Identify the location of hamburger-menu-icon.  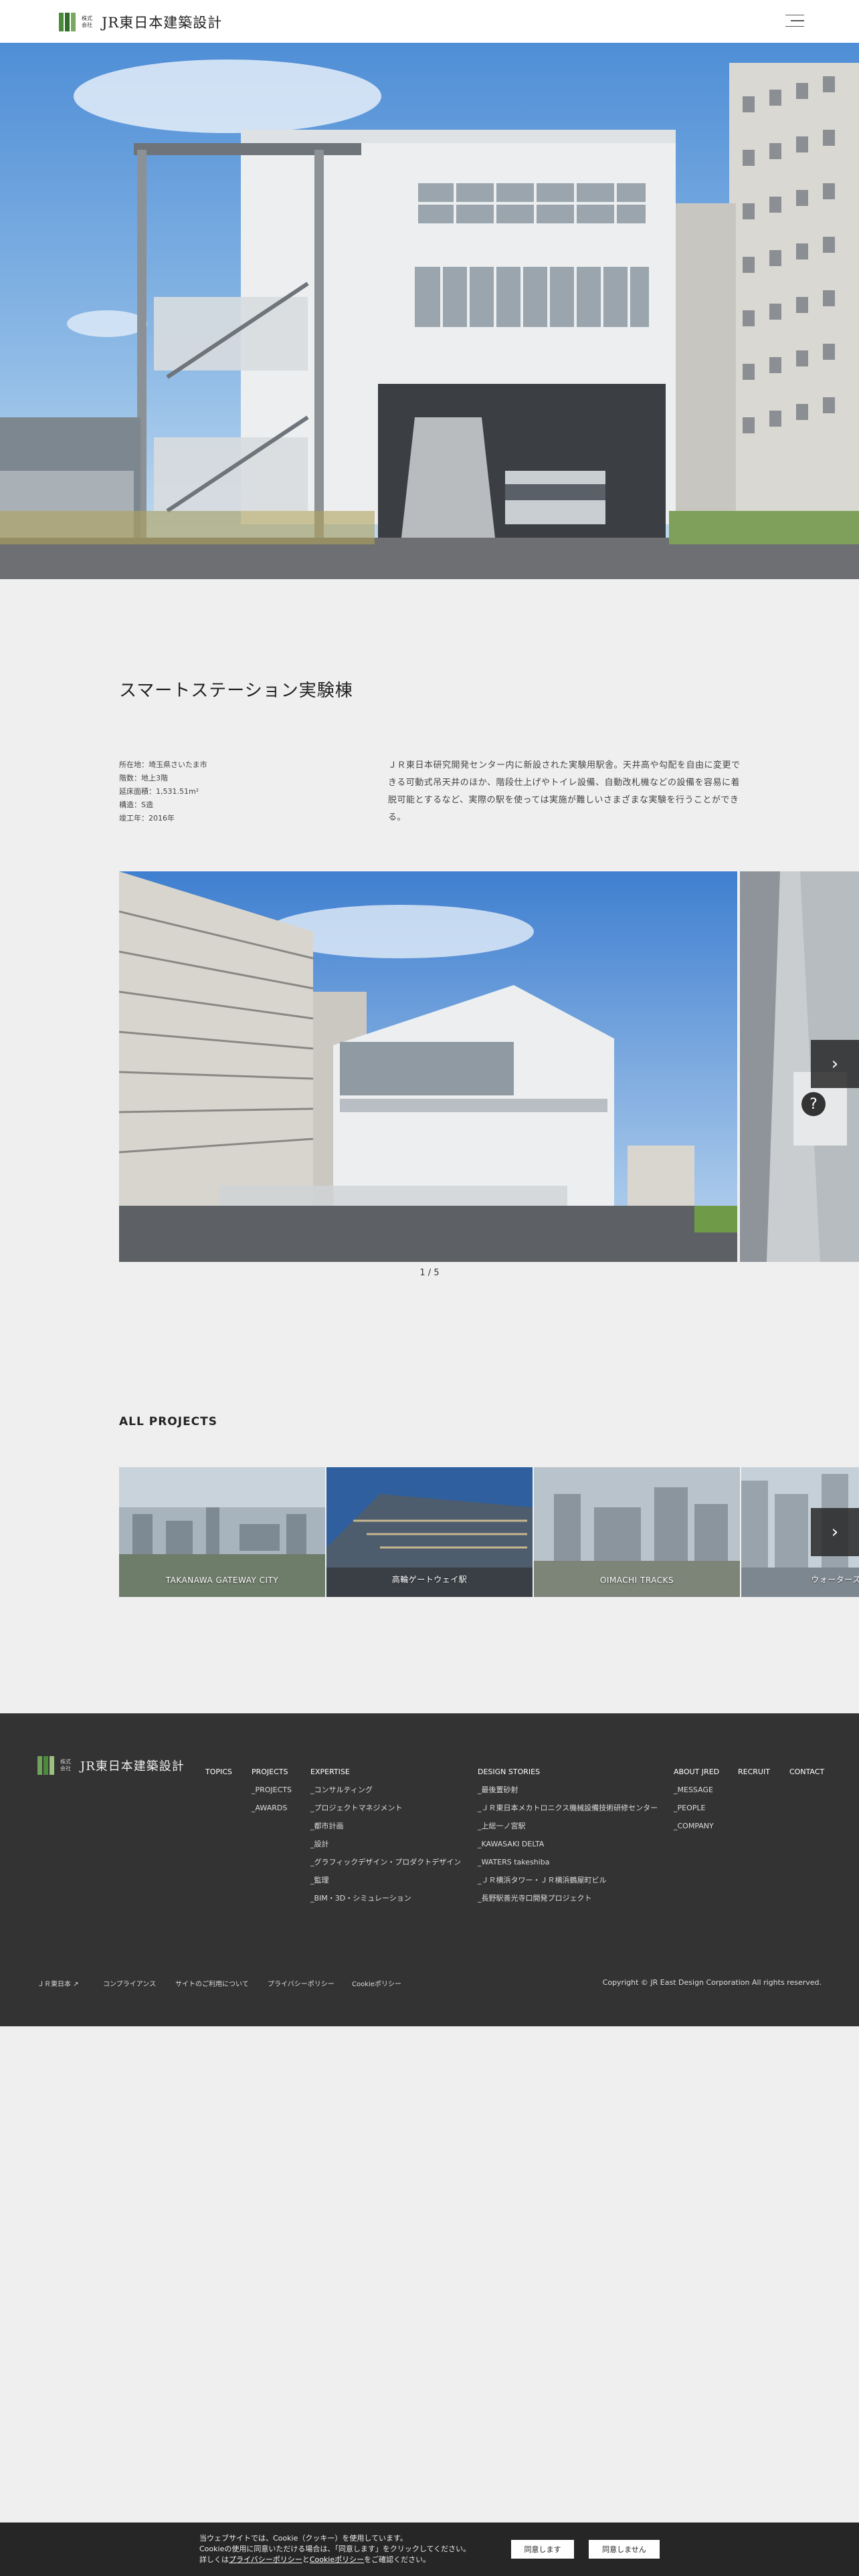
(791, 20).